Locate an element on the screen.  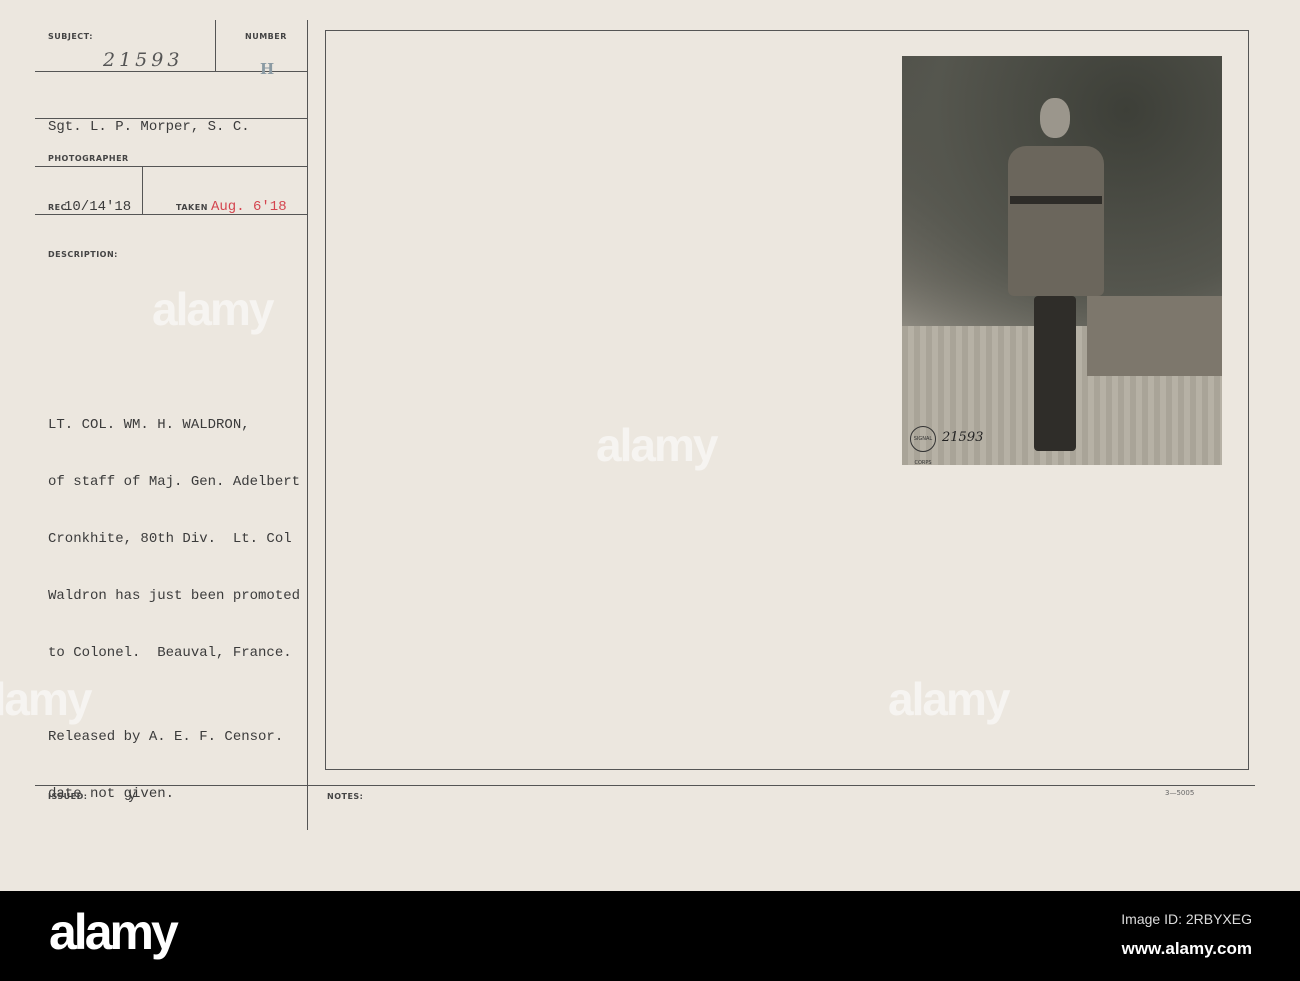
alamy-url: www.alamy.com is located at coordinates (1187, 949).